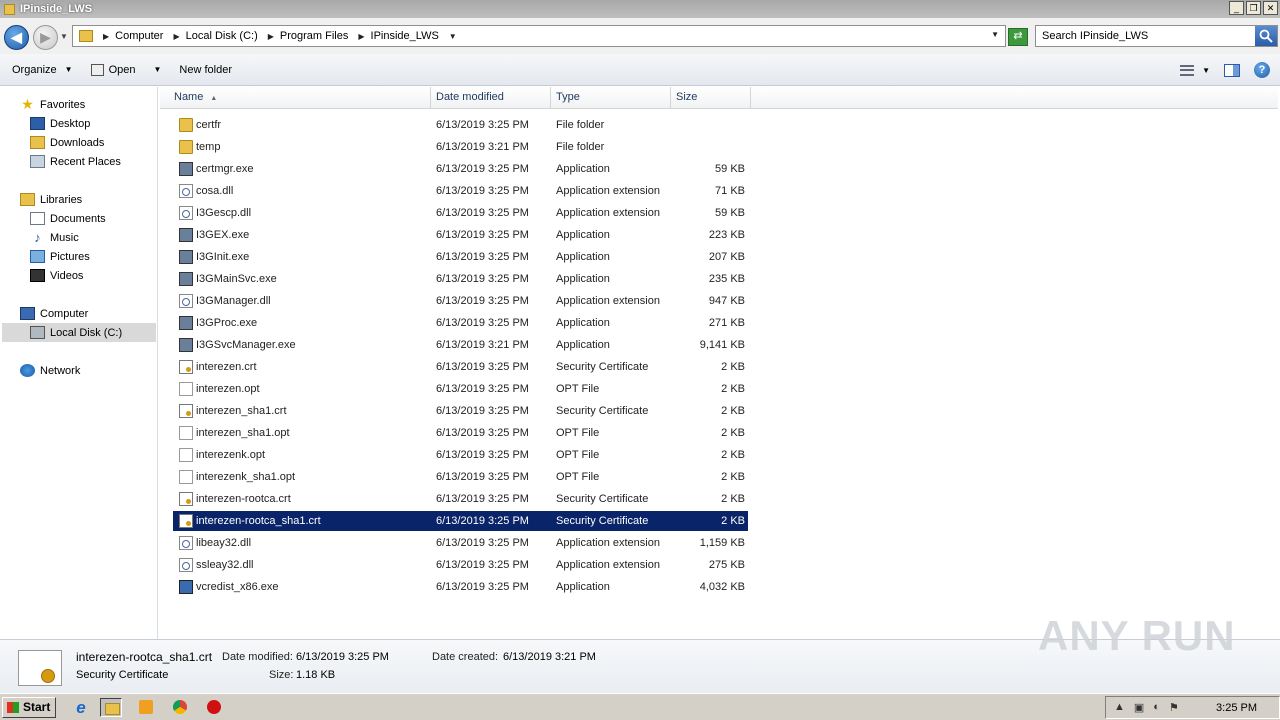  What do you see at coordinates (122, 69) in the screenshot?
I see `open-label: Open` at bounding box center [122, 69].